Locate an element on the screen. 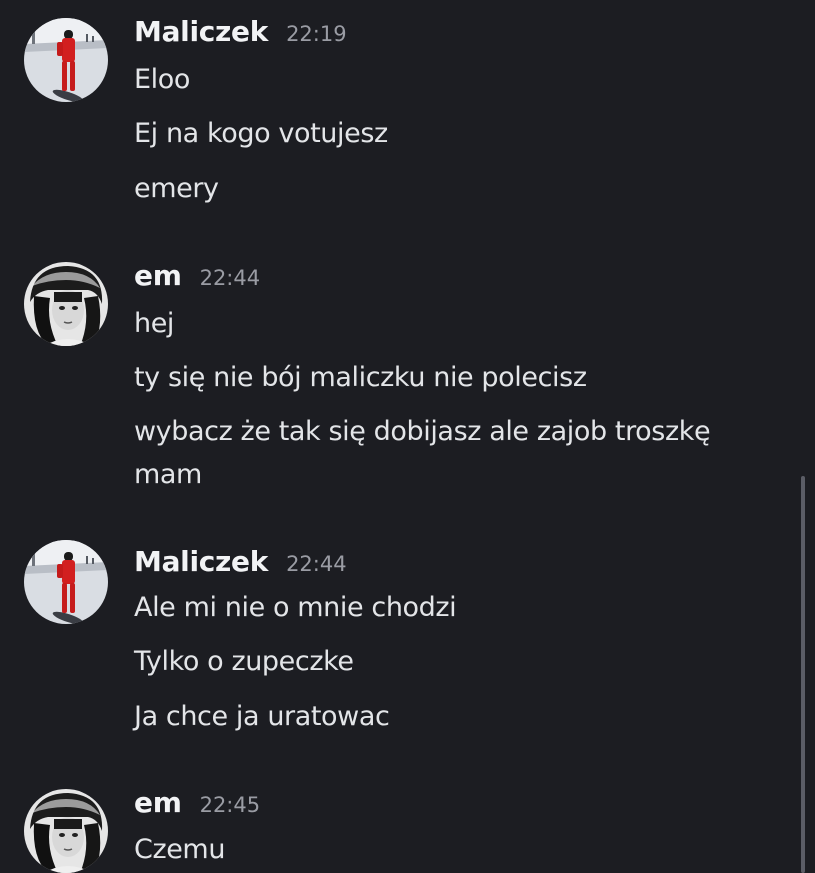 This screenshot has height=873, width=815. message-text: Ale mi nie o mnie chodzi is located at coordinates (454, 608).